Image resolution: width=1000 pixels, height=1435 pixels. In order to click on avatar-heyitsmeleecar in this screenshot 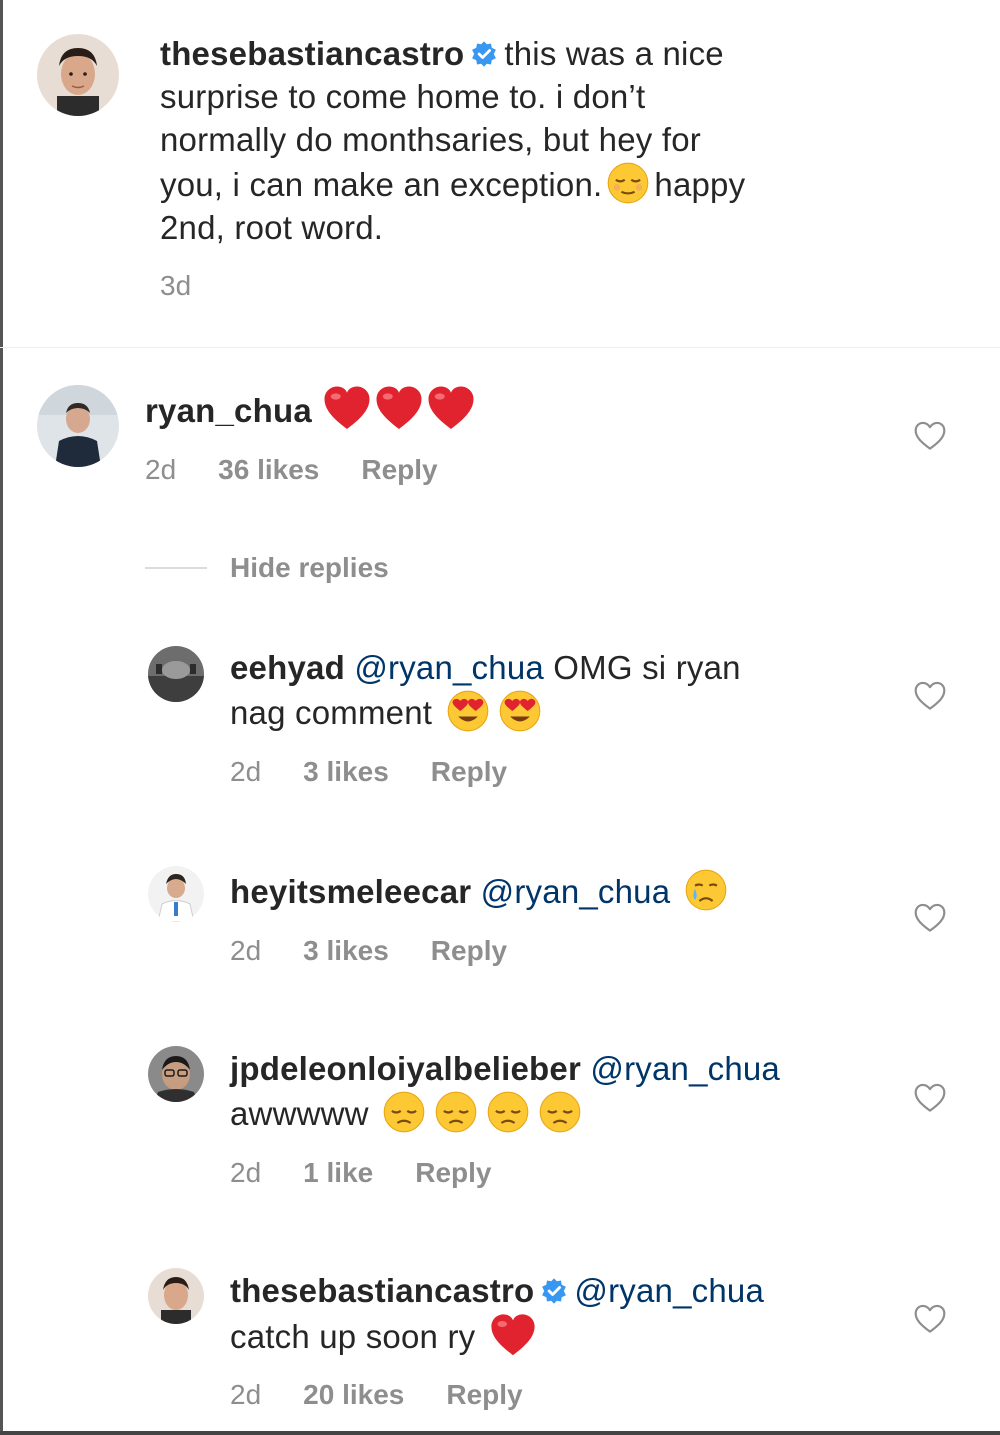, I will do `click(176, 894)`.